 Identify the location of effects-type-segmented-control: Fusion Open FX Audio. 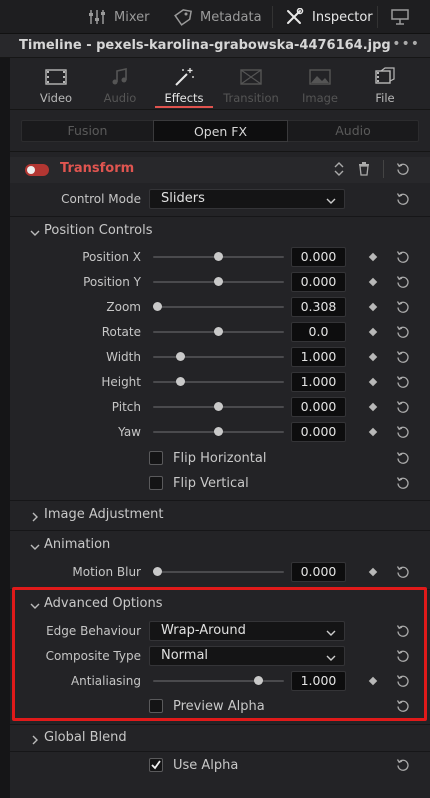
(220, 131).